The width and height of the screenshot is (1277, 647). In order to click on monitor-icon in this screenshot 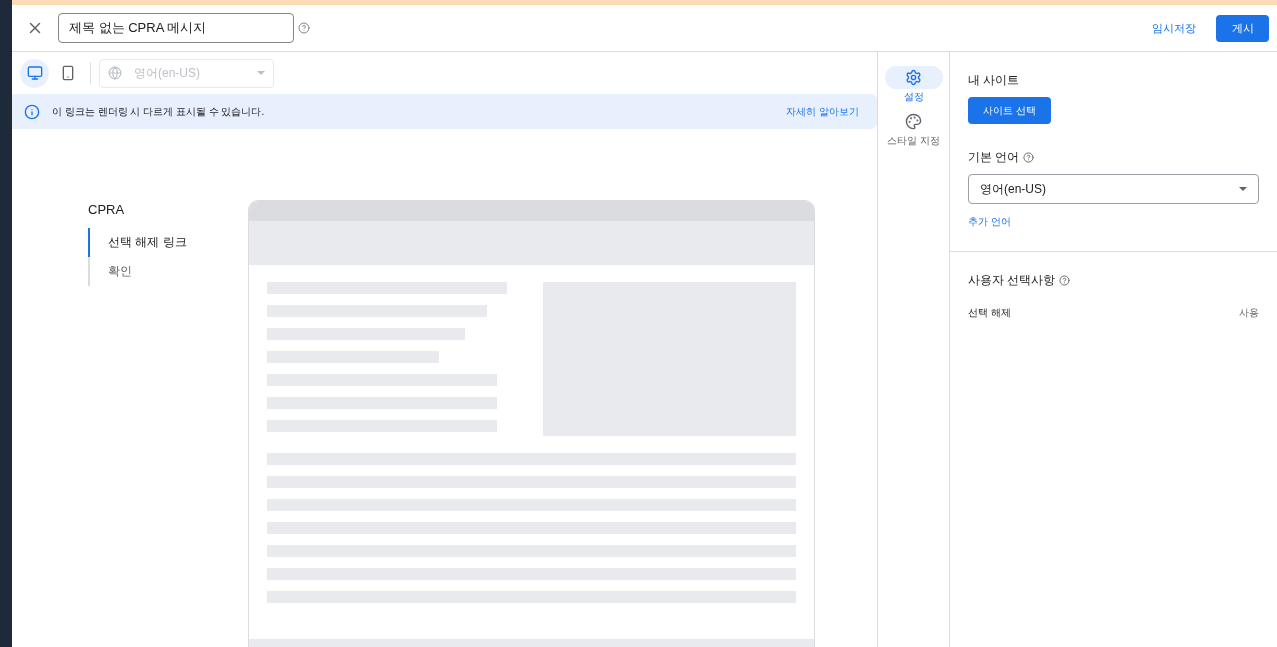, I will do `click(34, 73)`.